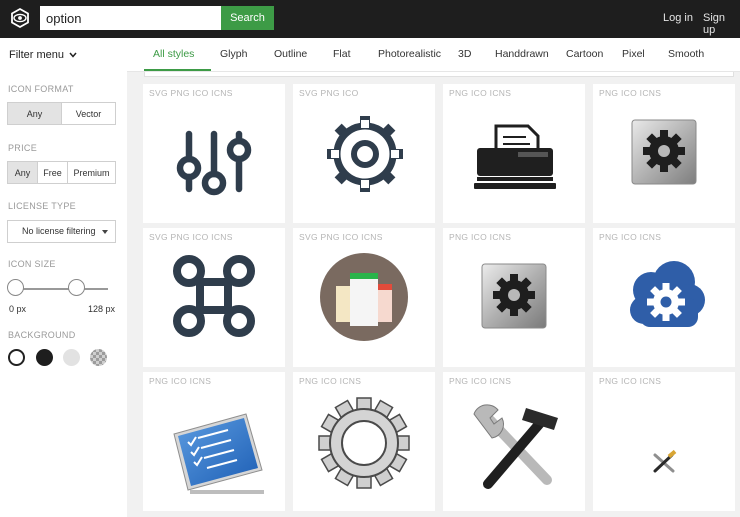 This screenshot has width=740, height=517. What do you see at coordinates (16, 357) in the screenshot?
I see `bg-white-swatch` at bounding box center [16, 357].